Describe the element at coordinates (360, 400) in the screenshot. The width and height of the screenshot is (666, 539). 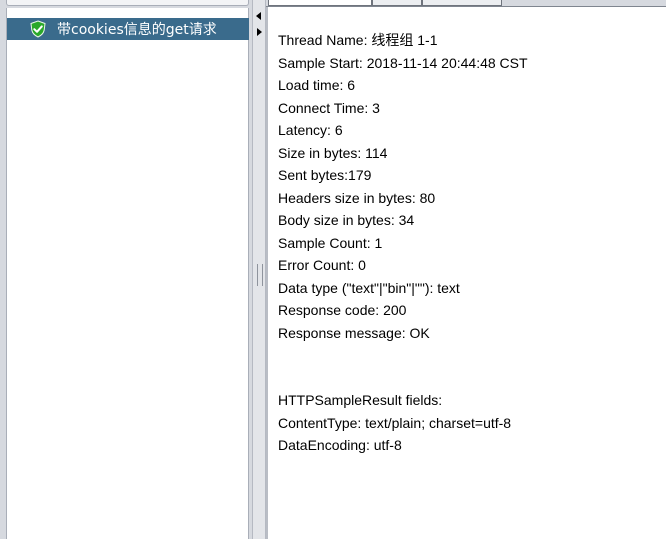
I see `result-line-fields-header: HTTPSampleResult fields:` at that location.